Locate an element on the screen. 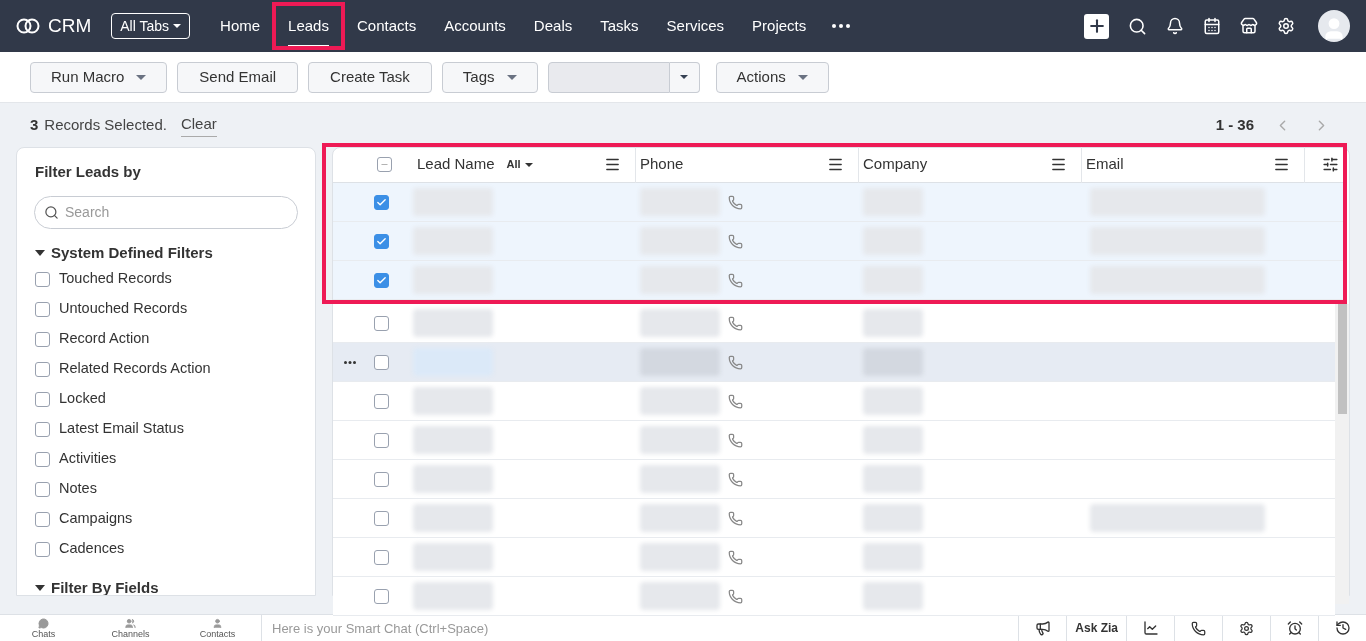 The image size is (1366, 641). filter-option: Cadences is located at coordinates (92, 549).